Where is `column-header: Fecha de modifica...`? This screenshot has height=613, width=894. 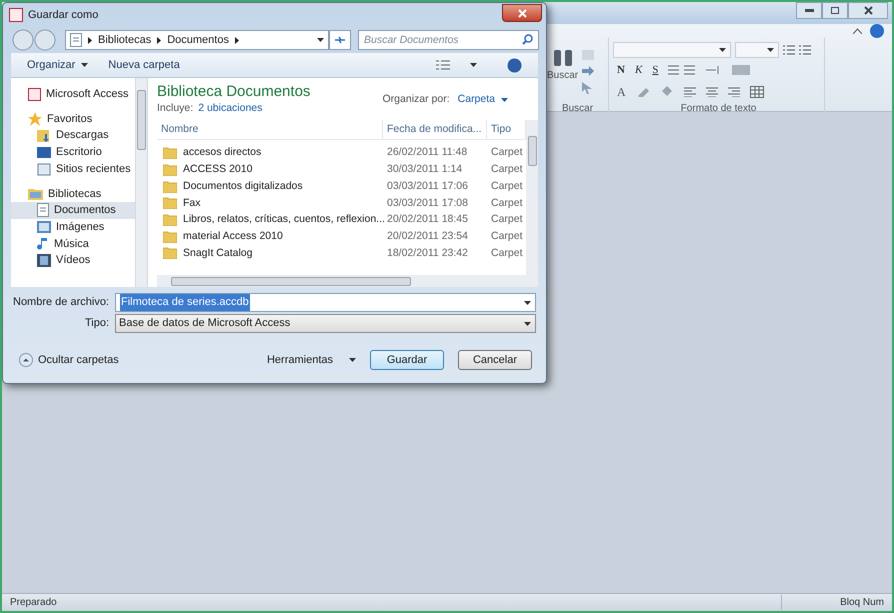
column-header: Fecha de modifica... is located at coordinates (435, 129).